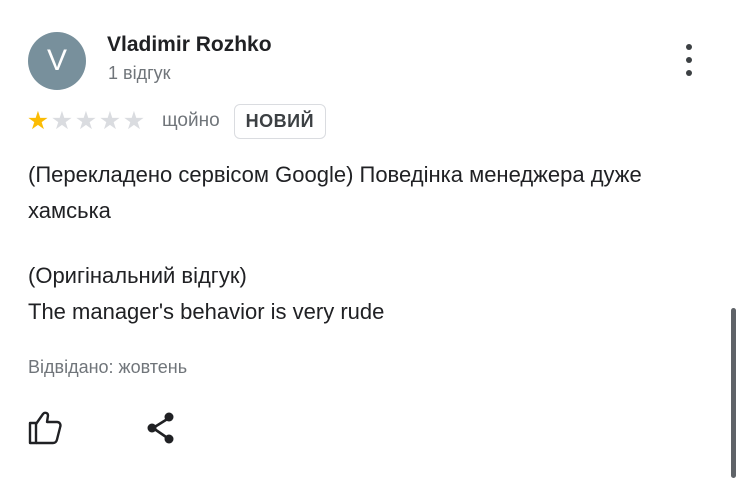 The height and width of the screenshot is (479, 740). I want to click on star-filled-icon: ★, so click(38, 120).